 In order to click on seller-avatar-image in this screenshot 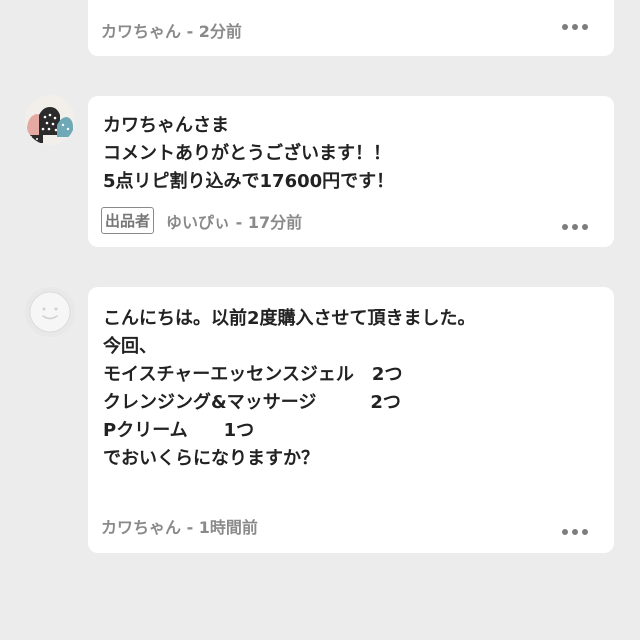, I will do `click(50, 120)`.